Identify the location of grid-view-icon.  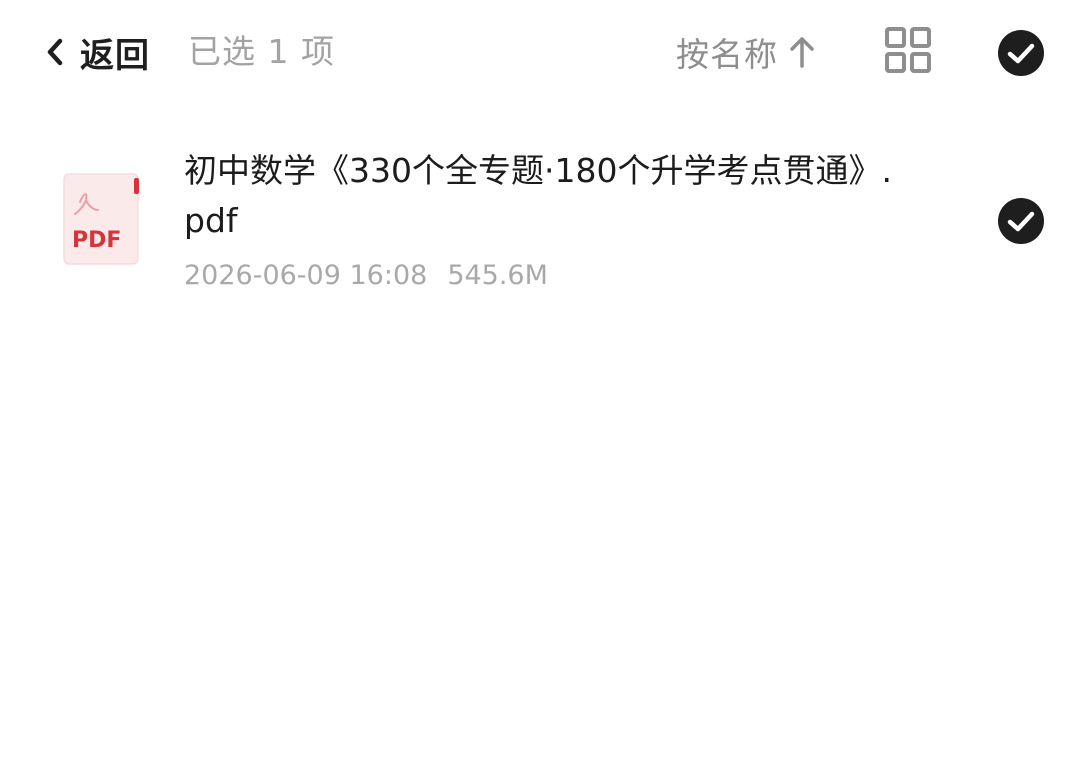
(908, 52).